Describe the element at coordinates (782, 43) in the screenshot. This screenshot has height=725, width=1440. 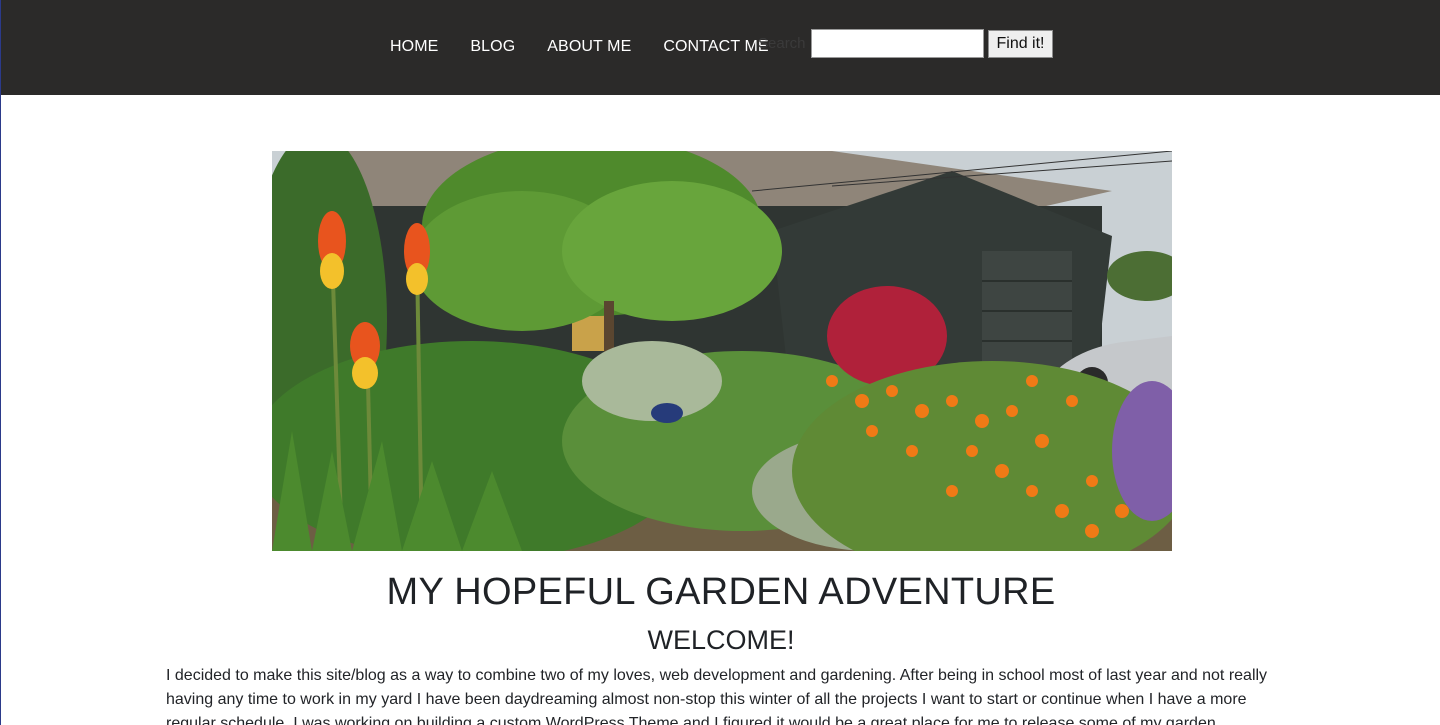
I see `search-label: Search` at that location.